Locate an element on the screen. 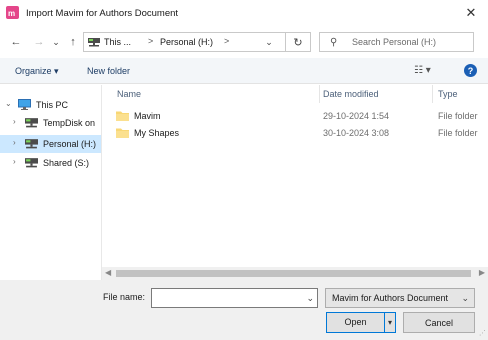 The image size is (488, 340). window-title: Import Mavim for Authors Document is located at coordinates (102, 13).